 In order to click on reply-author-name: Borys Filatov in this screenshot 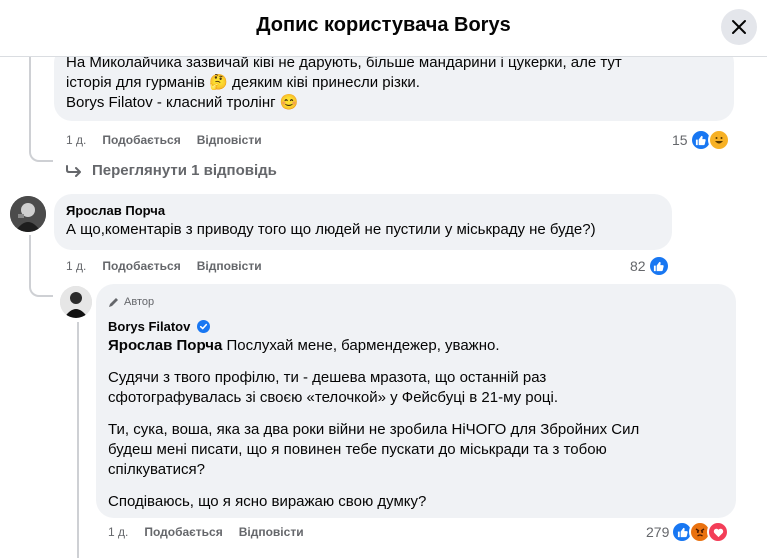, I will do `click(149, 326)`.